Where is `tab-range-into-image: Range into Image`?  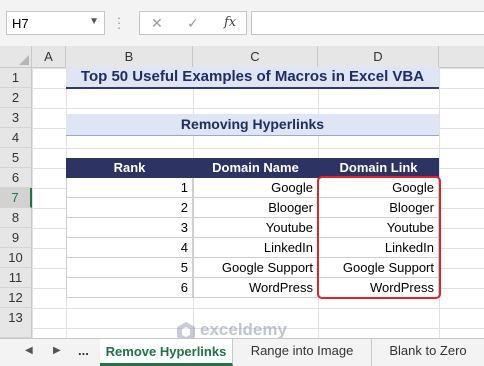 tab-range-into-image: Range into Image is located at coordinates (302, 352).